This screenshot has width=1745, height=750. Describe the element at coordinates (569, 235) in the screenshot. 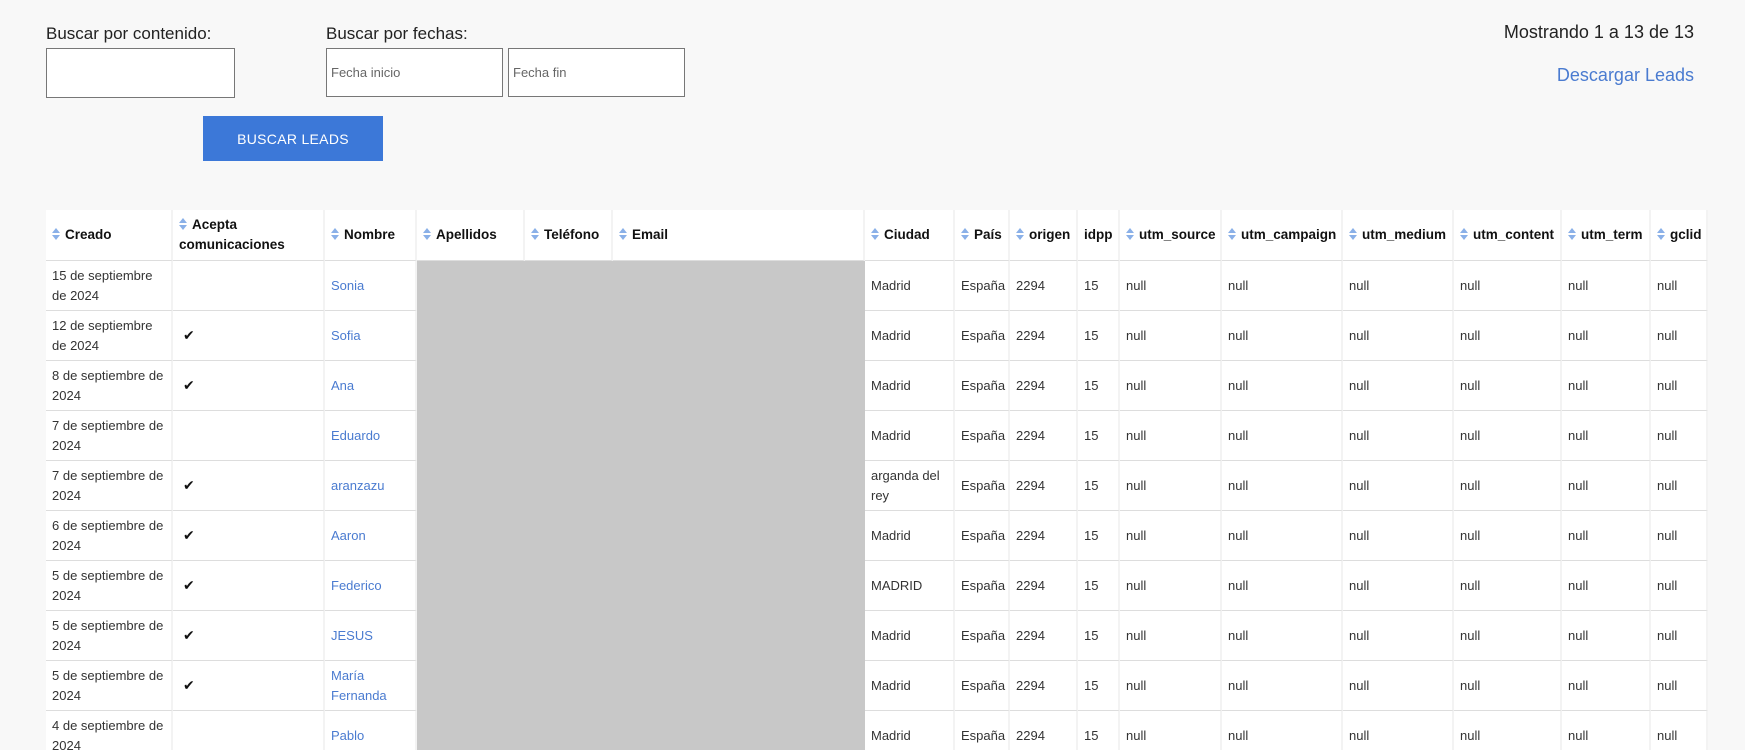

I see `column-header-telefono: Teléfono` at that location.